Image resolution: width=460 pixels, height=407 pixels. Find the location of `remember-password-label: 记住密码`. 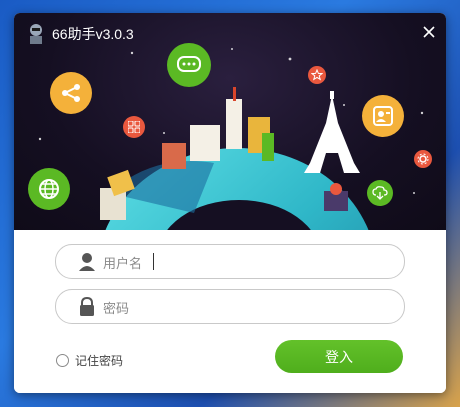

remember-password-label: 记住密码 is located at coordinates (99, 361).